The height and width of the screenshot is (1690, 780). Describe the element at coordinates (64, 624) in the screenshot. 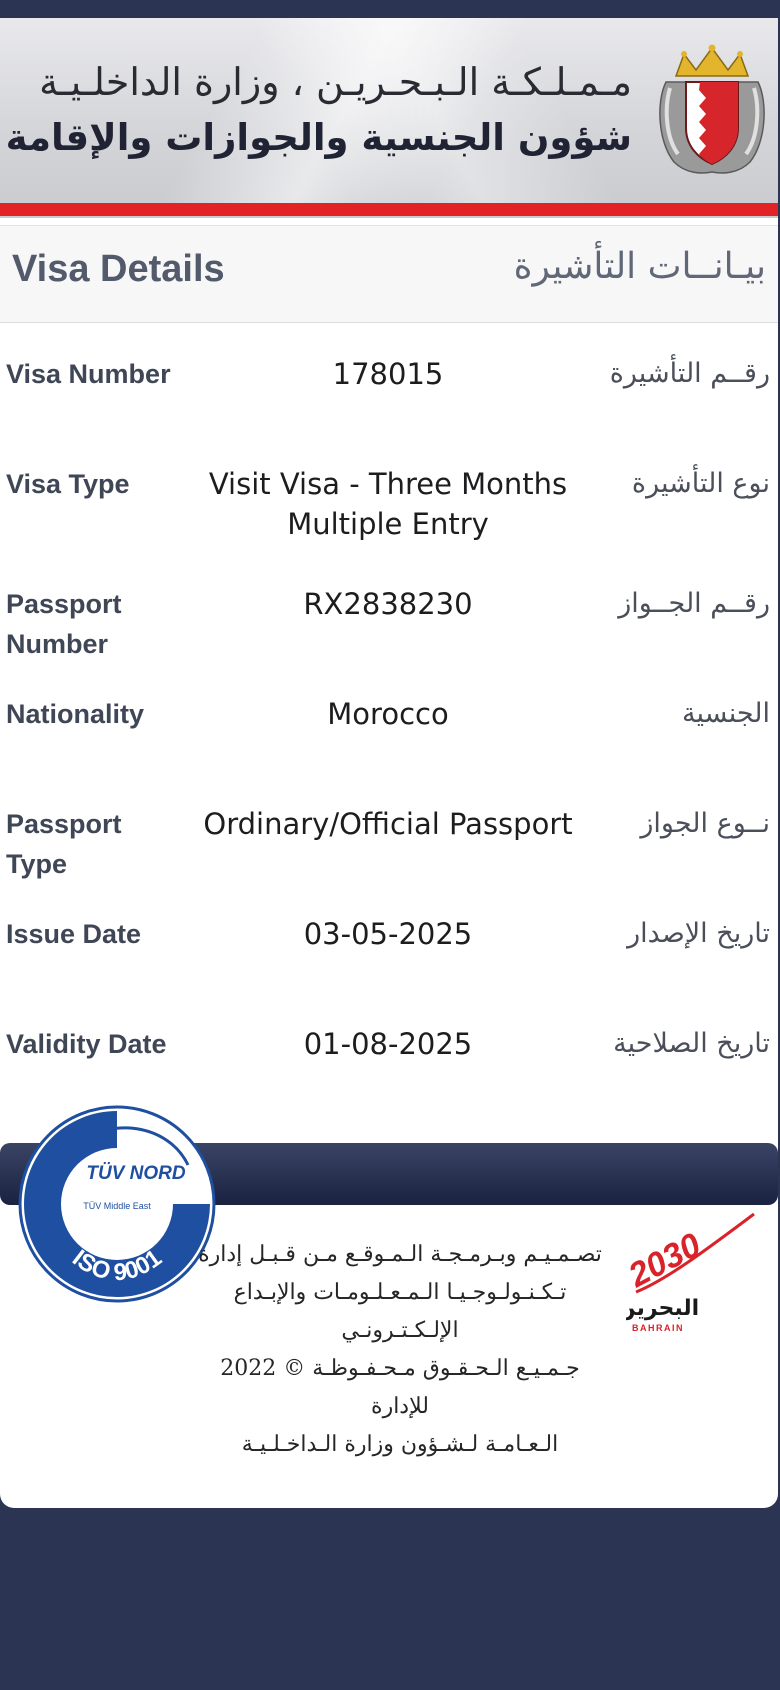

I see `row-label: Passport Number` at that location.